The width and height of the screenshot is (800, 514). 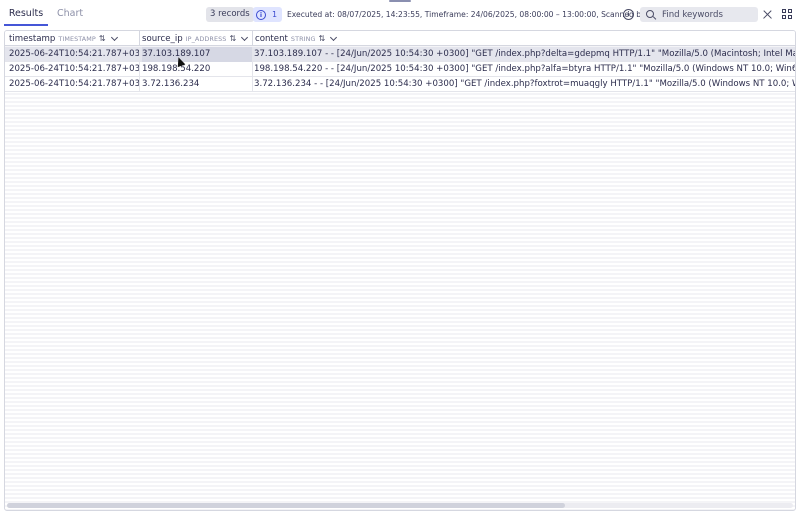 I want to click on records-count-badge: 3 records, so click(x=230, y=14).